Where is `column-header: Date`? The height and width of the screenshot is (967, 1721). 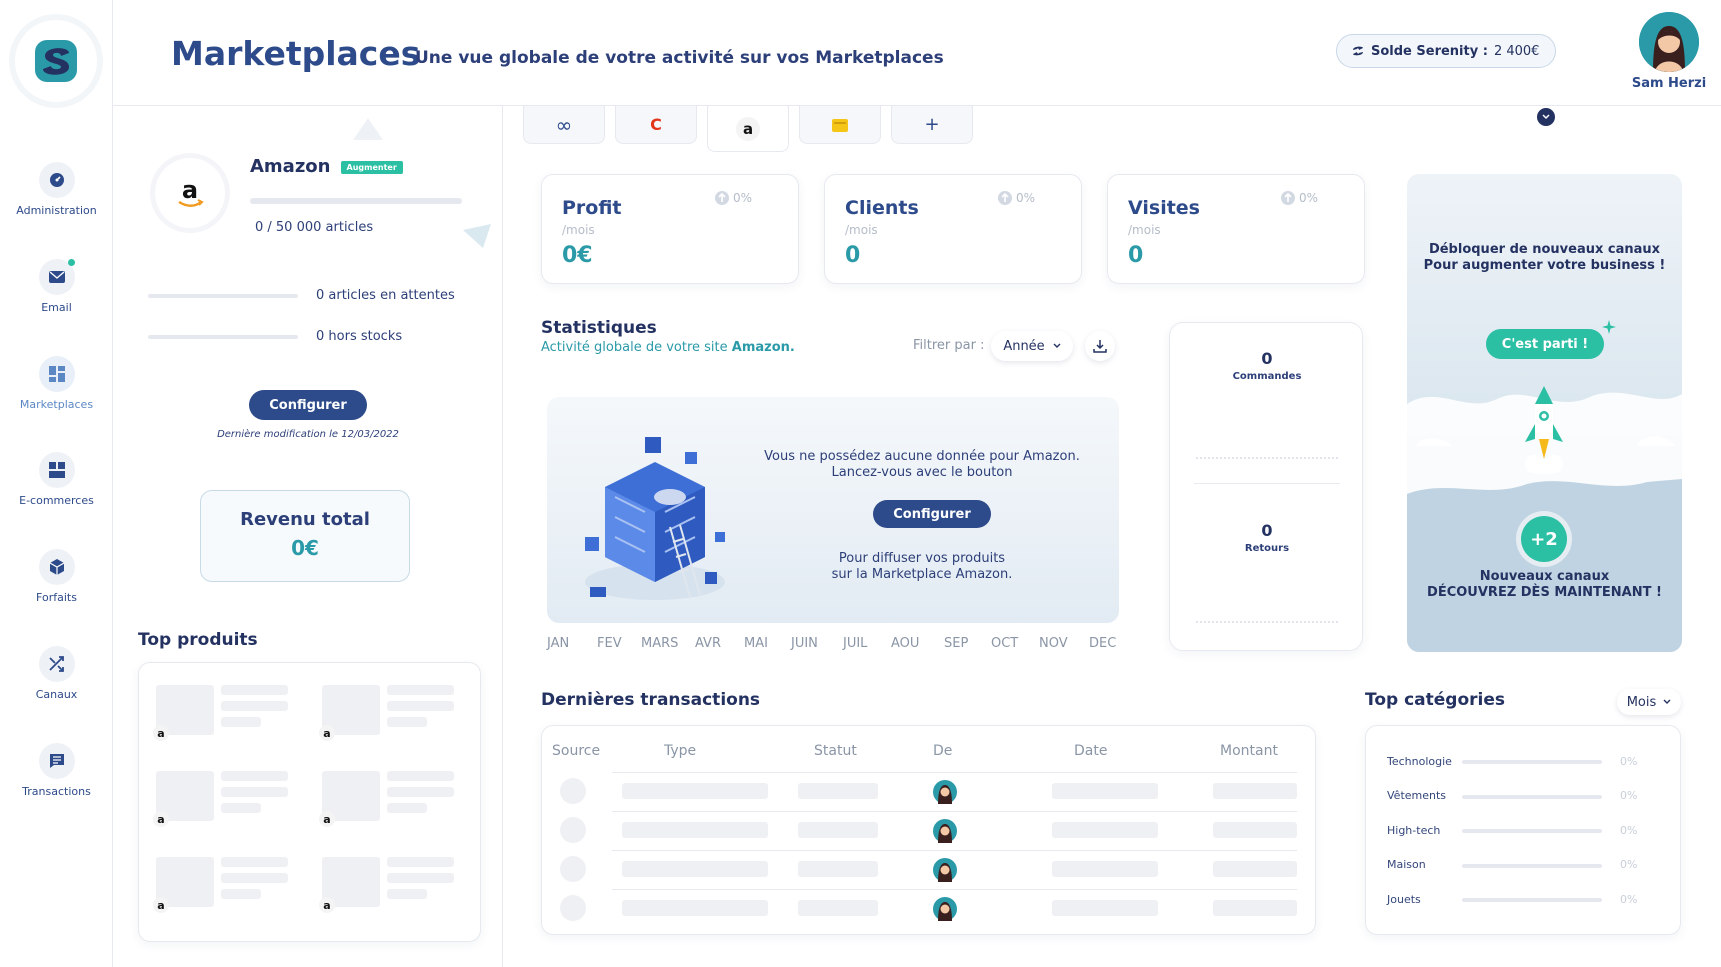
column-header: Date is located at coordinates (1090, 751).